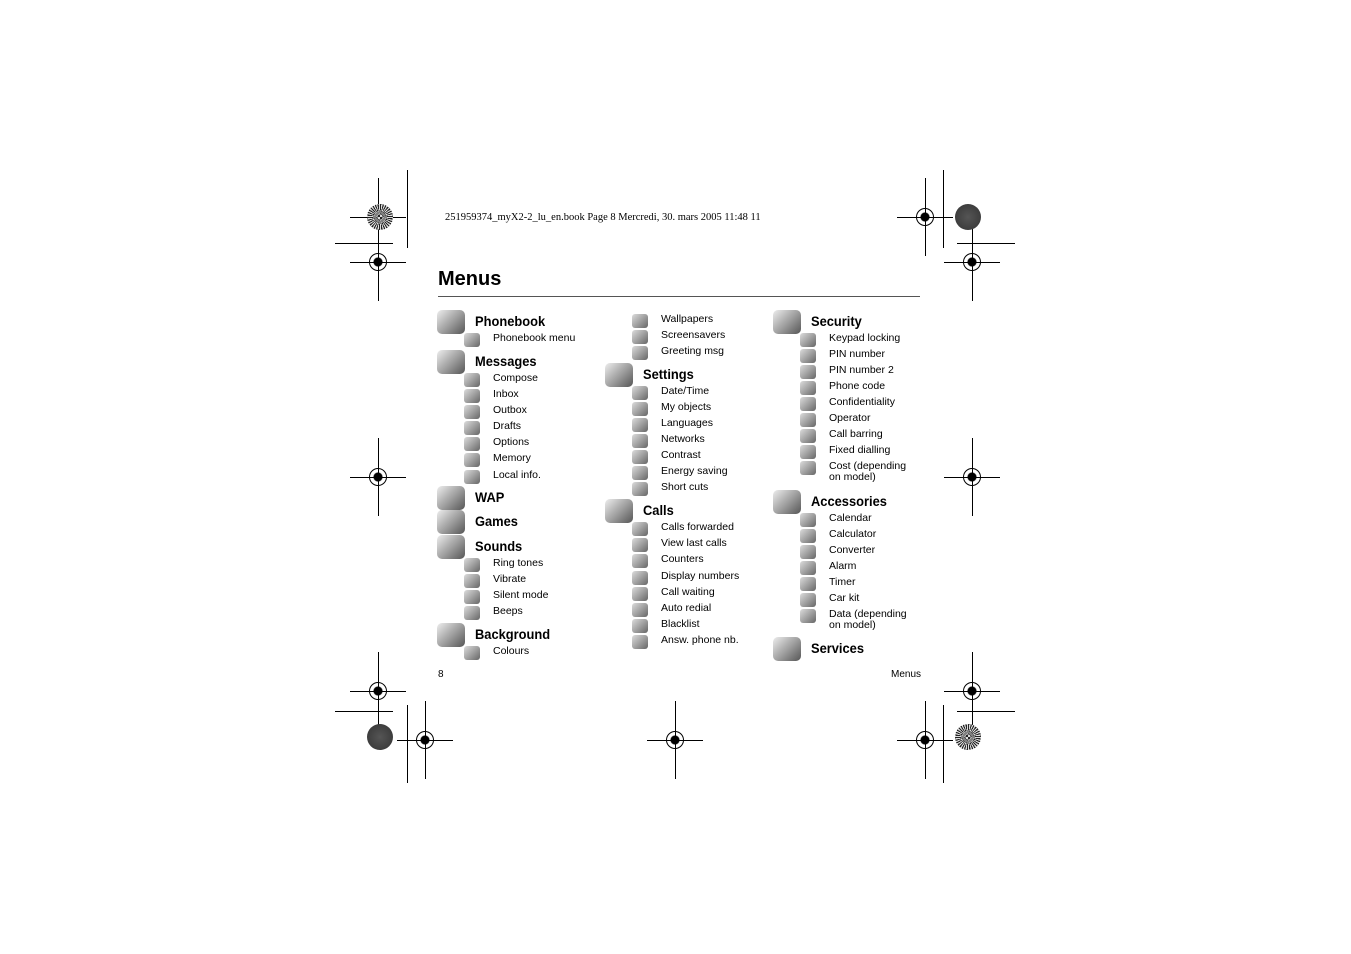  I want to click on menu-item: Vibrate, so click(510, 579).